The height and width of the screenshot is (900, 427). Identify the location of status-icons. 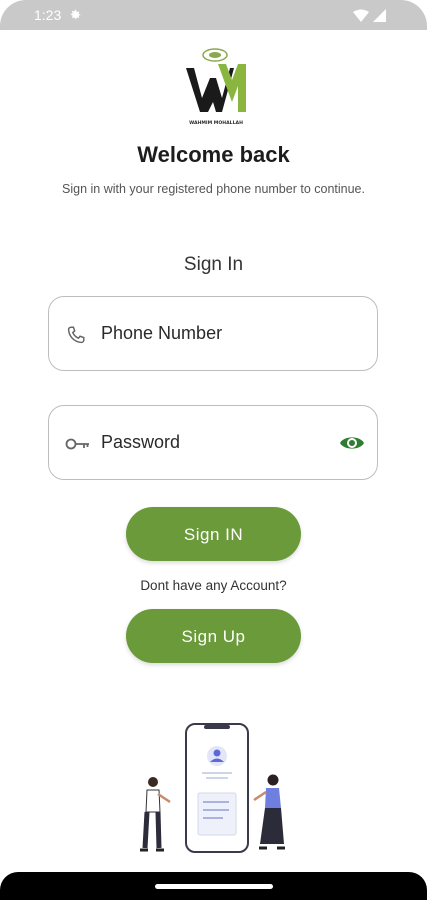
(370, 18).